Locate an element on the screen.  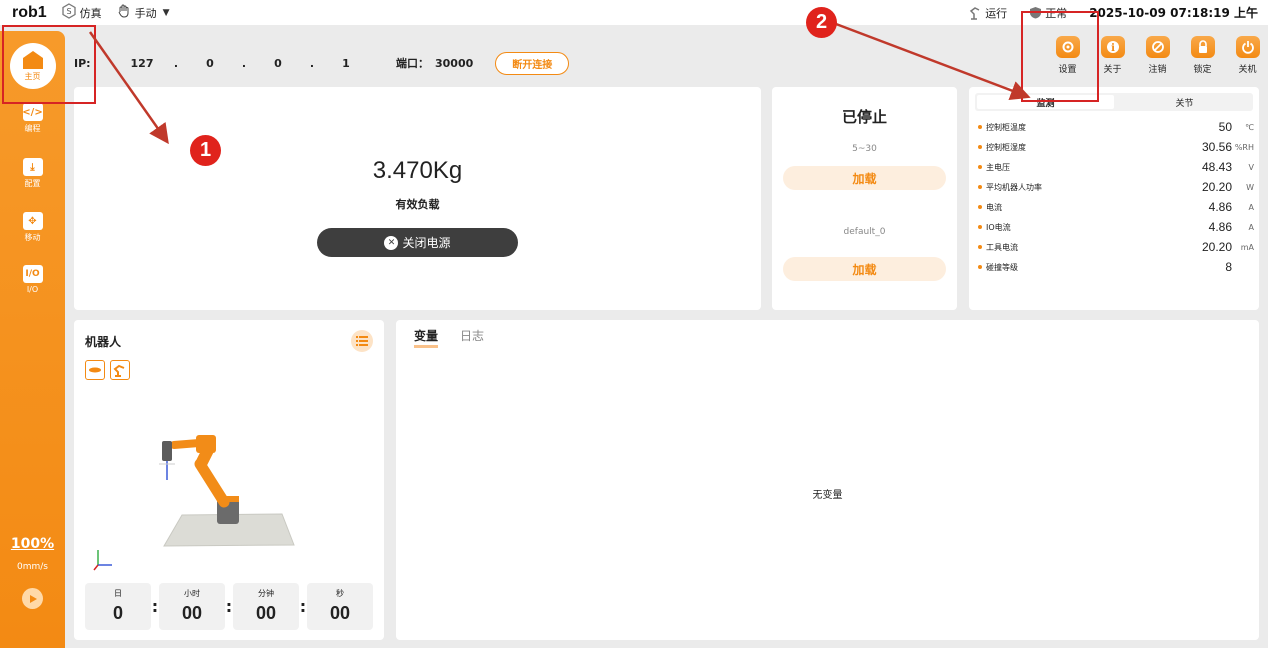
monitor-row: 控制柜温度 50 ℃ is located at coordinates (1116, 127).